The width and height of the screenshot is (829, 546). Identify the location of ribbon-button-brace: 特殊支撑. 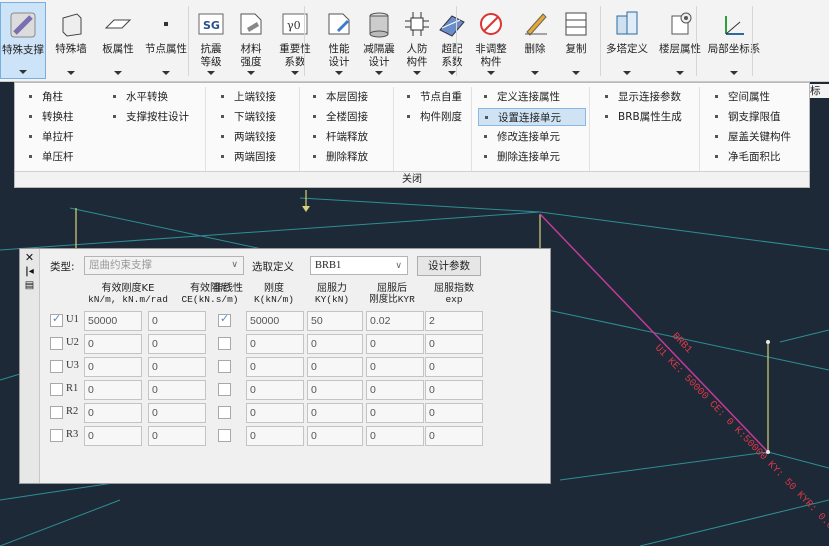
(23, 40).